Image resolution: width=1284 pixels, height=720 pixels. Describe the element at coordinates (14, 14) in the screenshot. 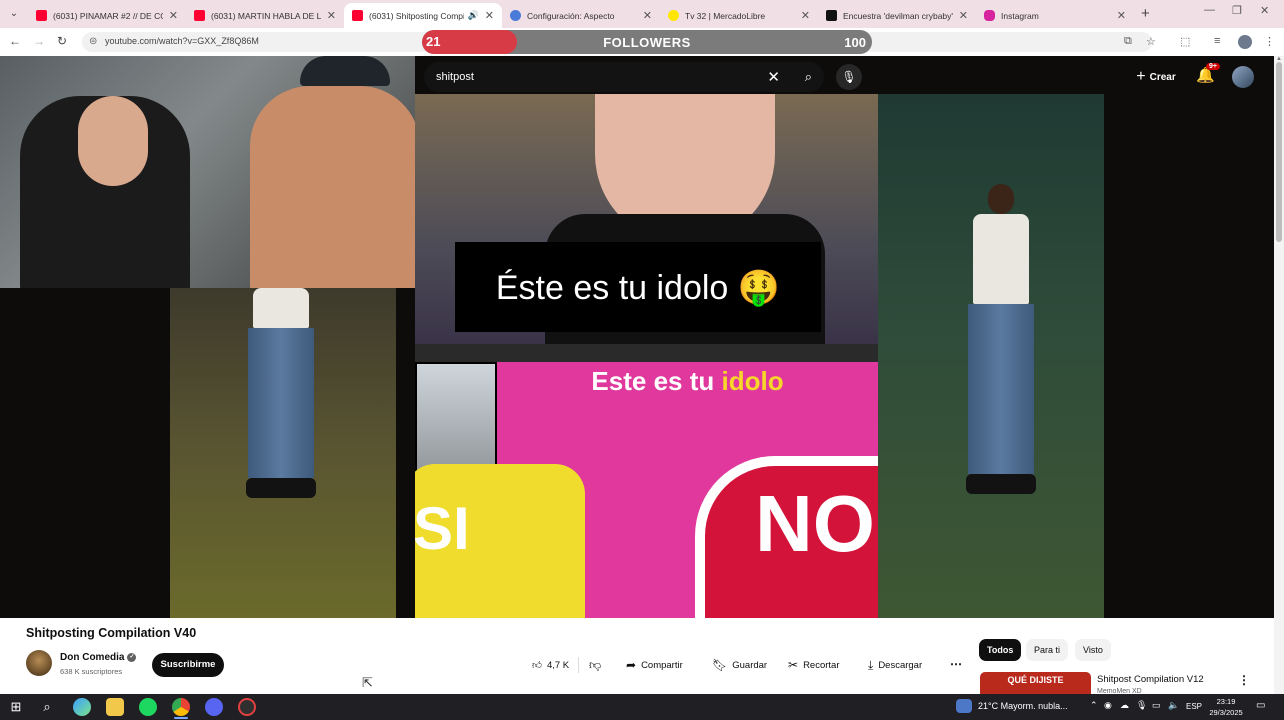

I see `tab-search-icon: ⌄` at that location.